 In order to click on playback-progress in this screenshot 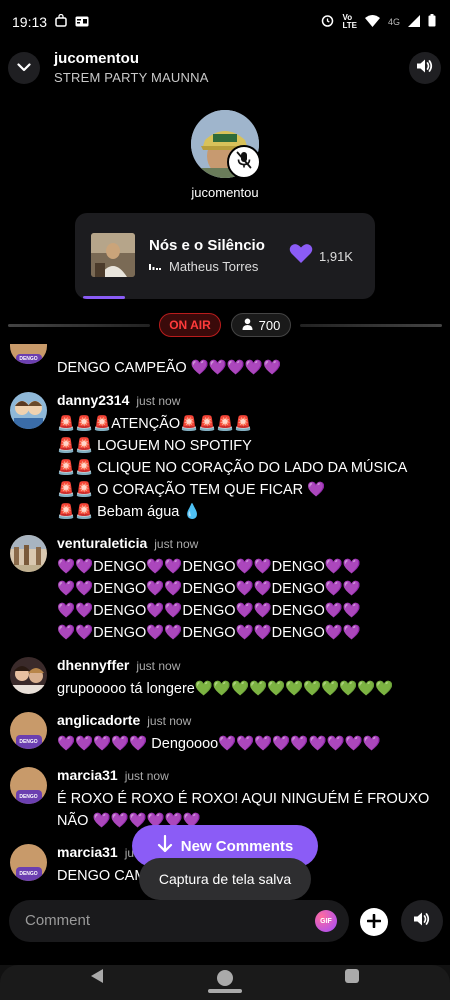, I will do `click(104, 297)`.